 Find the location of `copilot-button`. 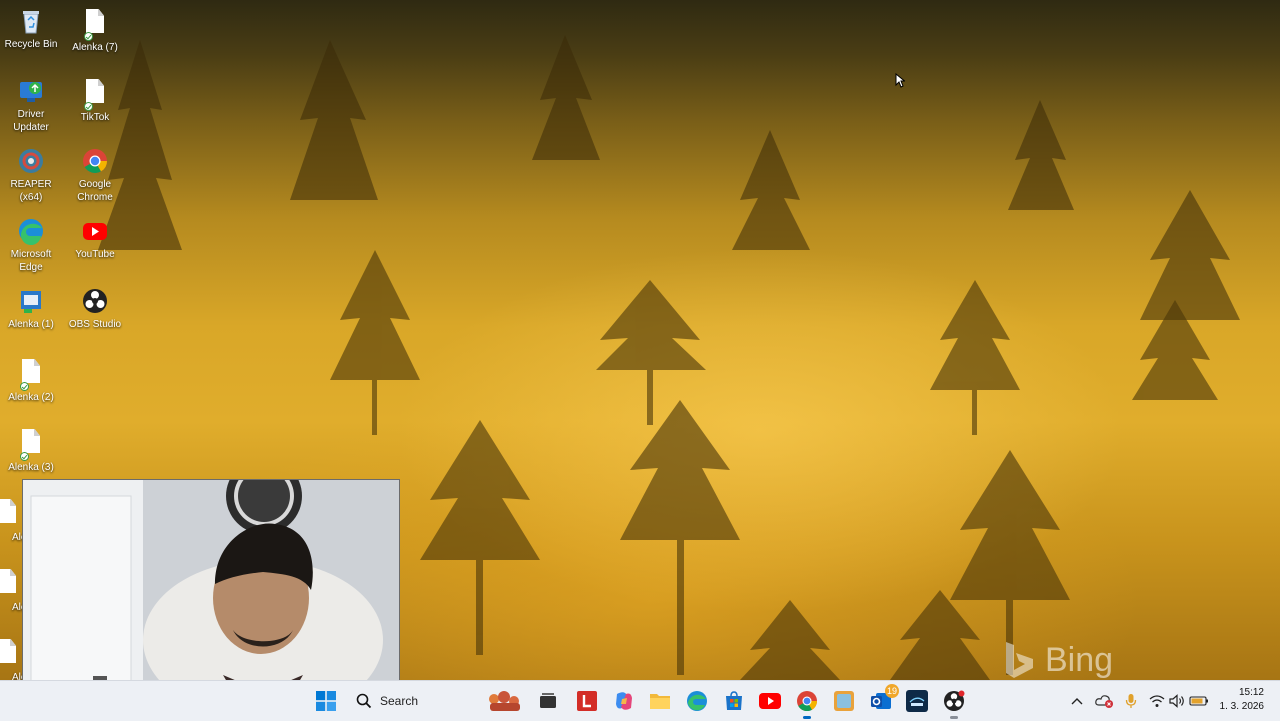

copilot-button is located at coordinates (624, 701).